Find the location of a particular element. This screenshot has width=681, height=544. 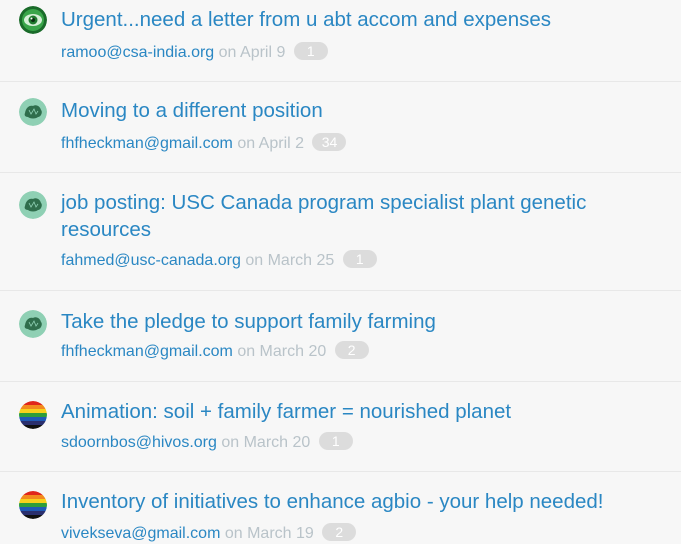

thread-date: on March 19 is located at coordinates (269, 533).